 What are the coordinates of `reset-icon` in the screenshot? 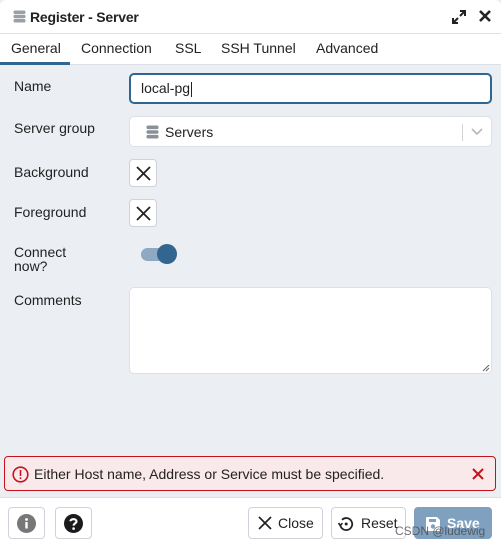 It's located at (345, 524).